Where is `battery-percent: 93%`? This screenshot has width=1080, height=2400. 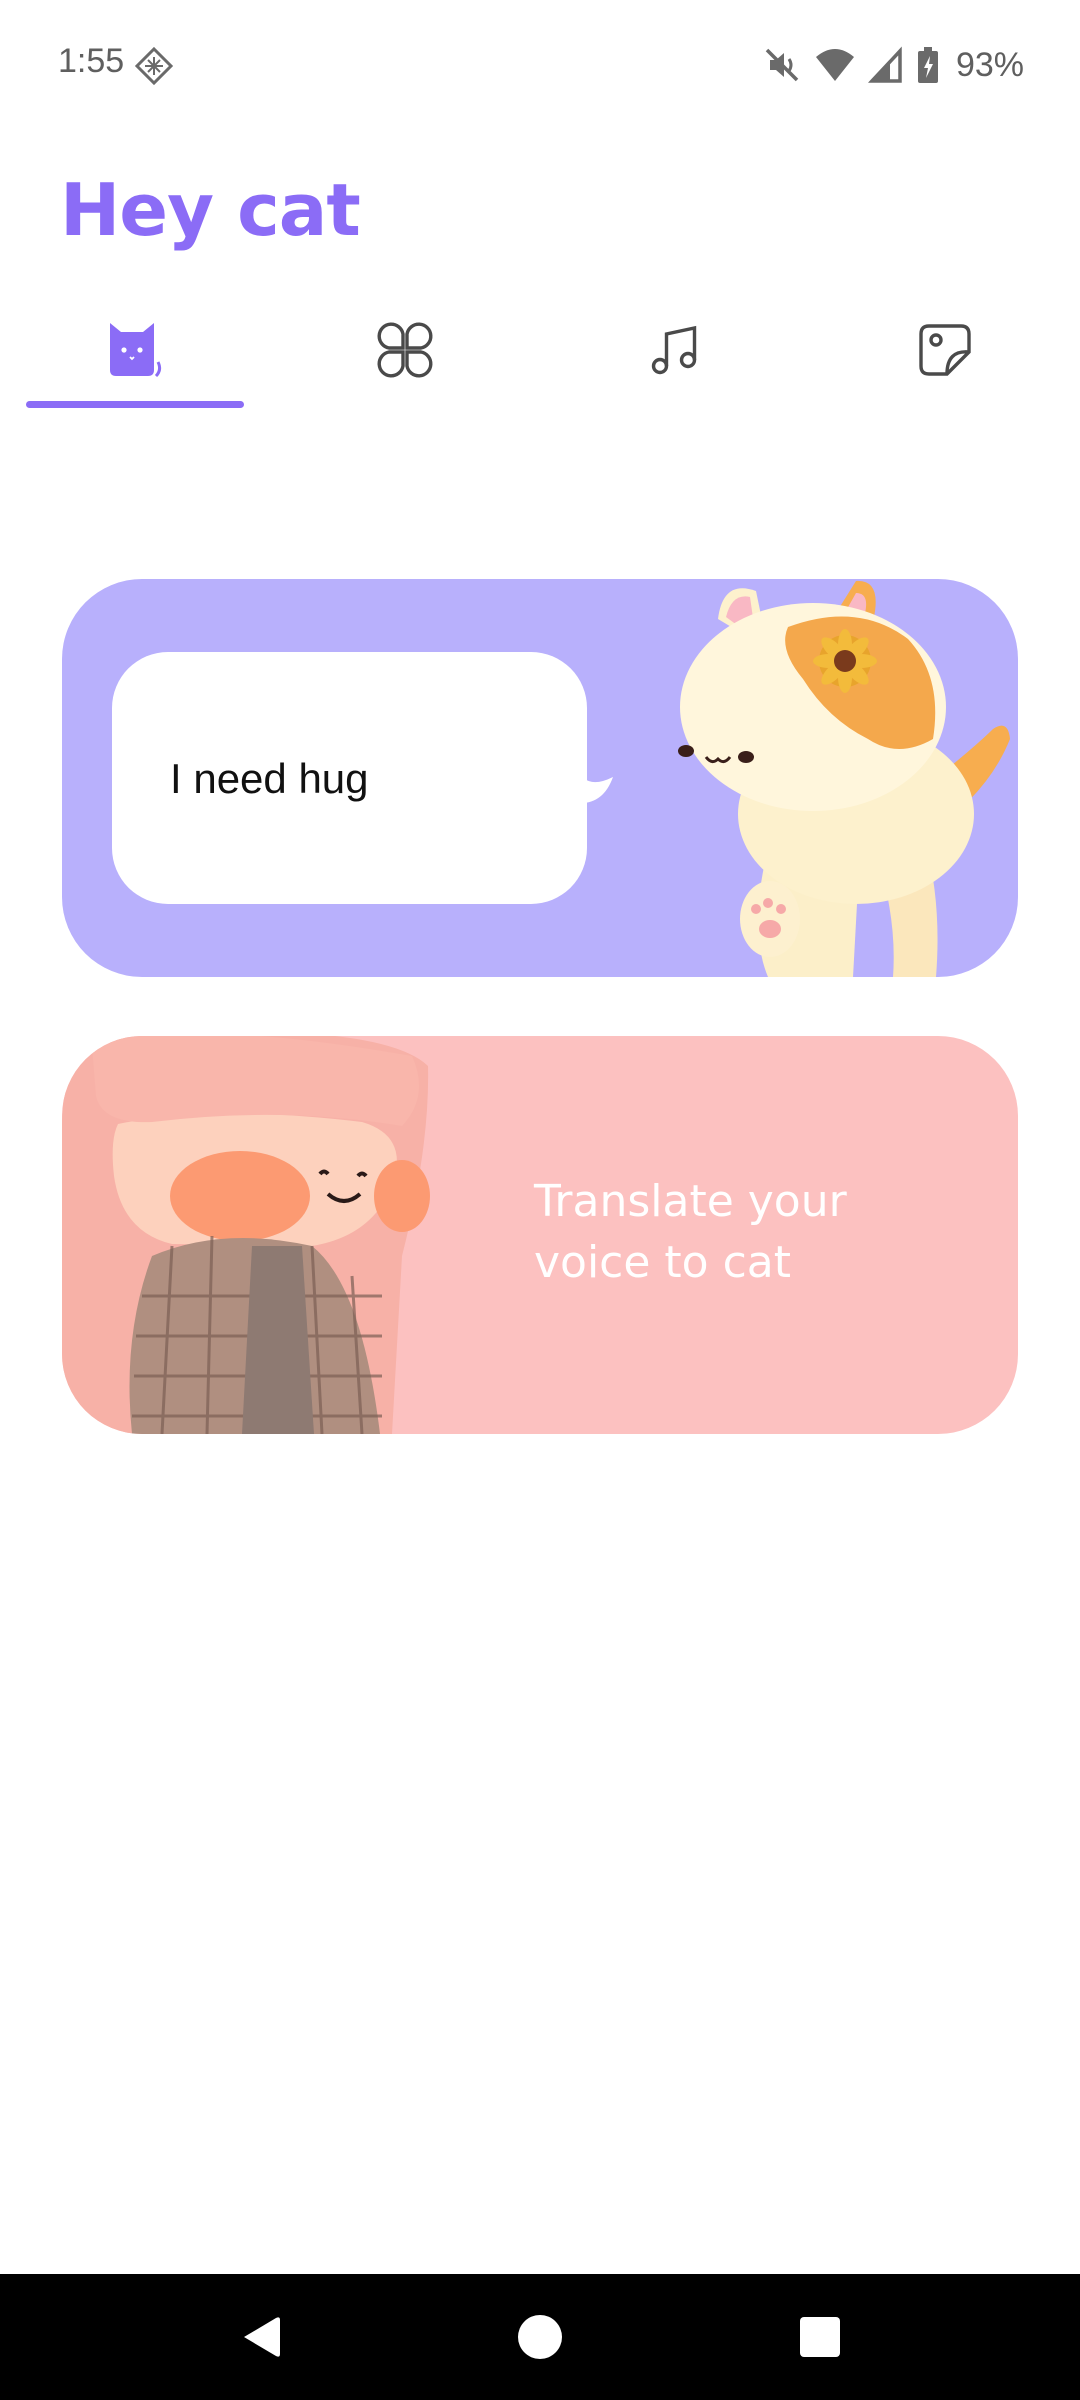
battery-percent: 93% is located at coordinates (989, 64).